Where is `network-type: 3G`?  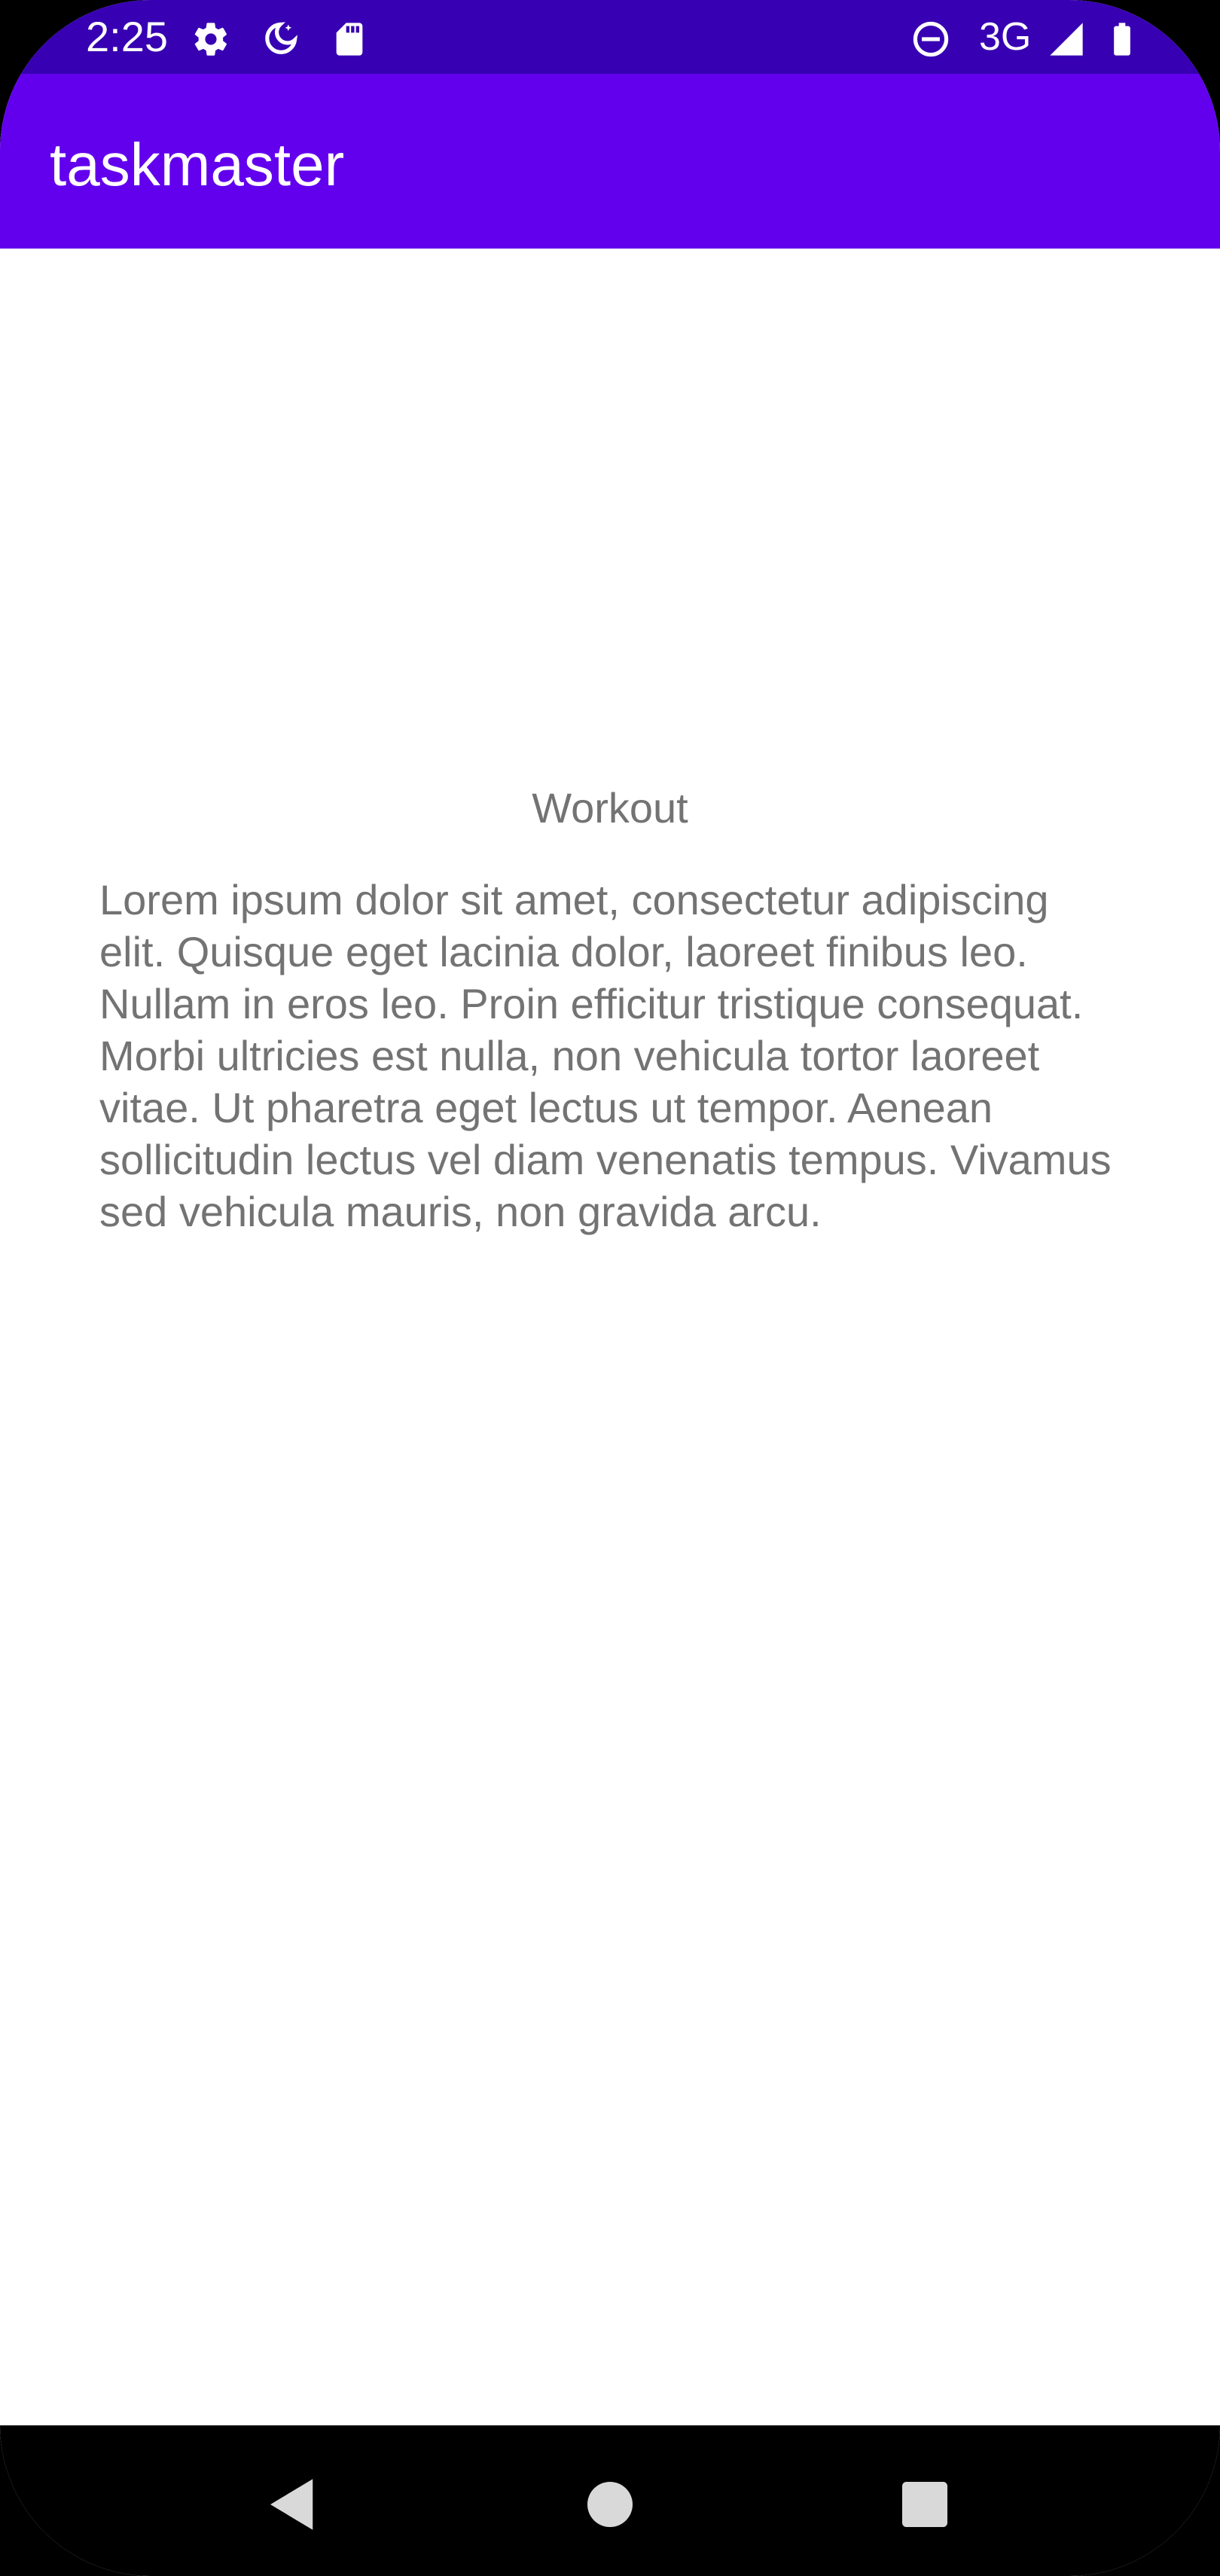 network-type: 3G is located at coordinates (1005, 37).